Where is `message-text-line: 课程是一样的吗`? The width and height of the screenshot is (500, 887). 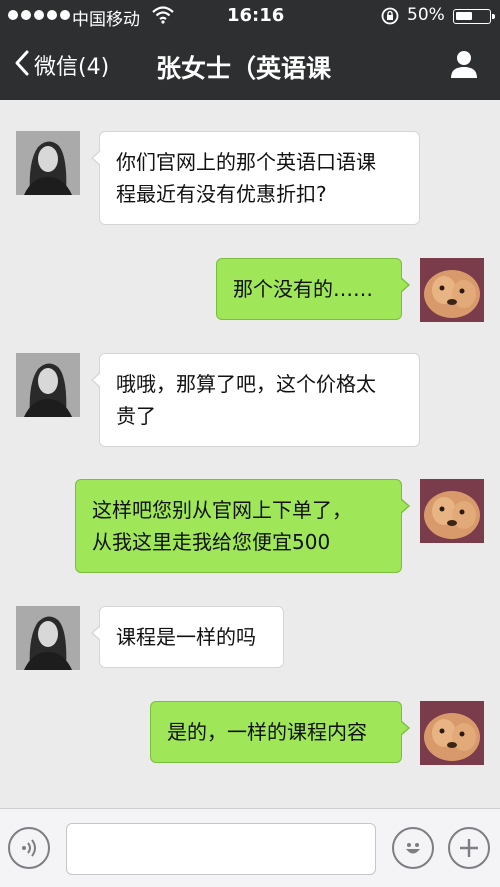 message-text-line: 课程是一样的吗 is located at coordinates (186, 637).